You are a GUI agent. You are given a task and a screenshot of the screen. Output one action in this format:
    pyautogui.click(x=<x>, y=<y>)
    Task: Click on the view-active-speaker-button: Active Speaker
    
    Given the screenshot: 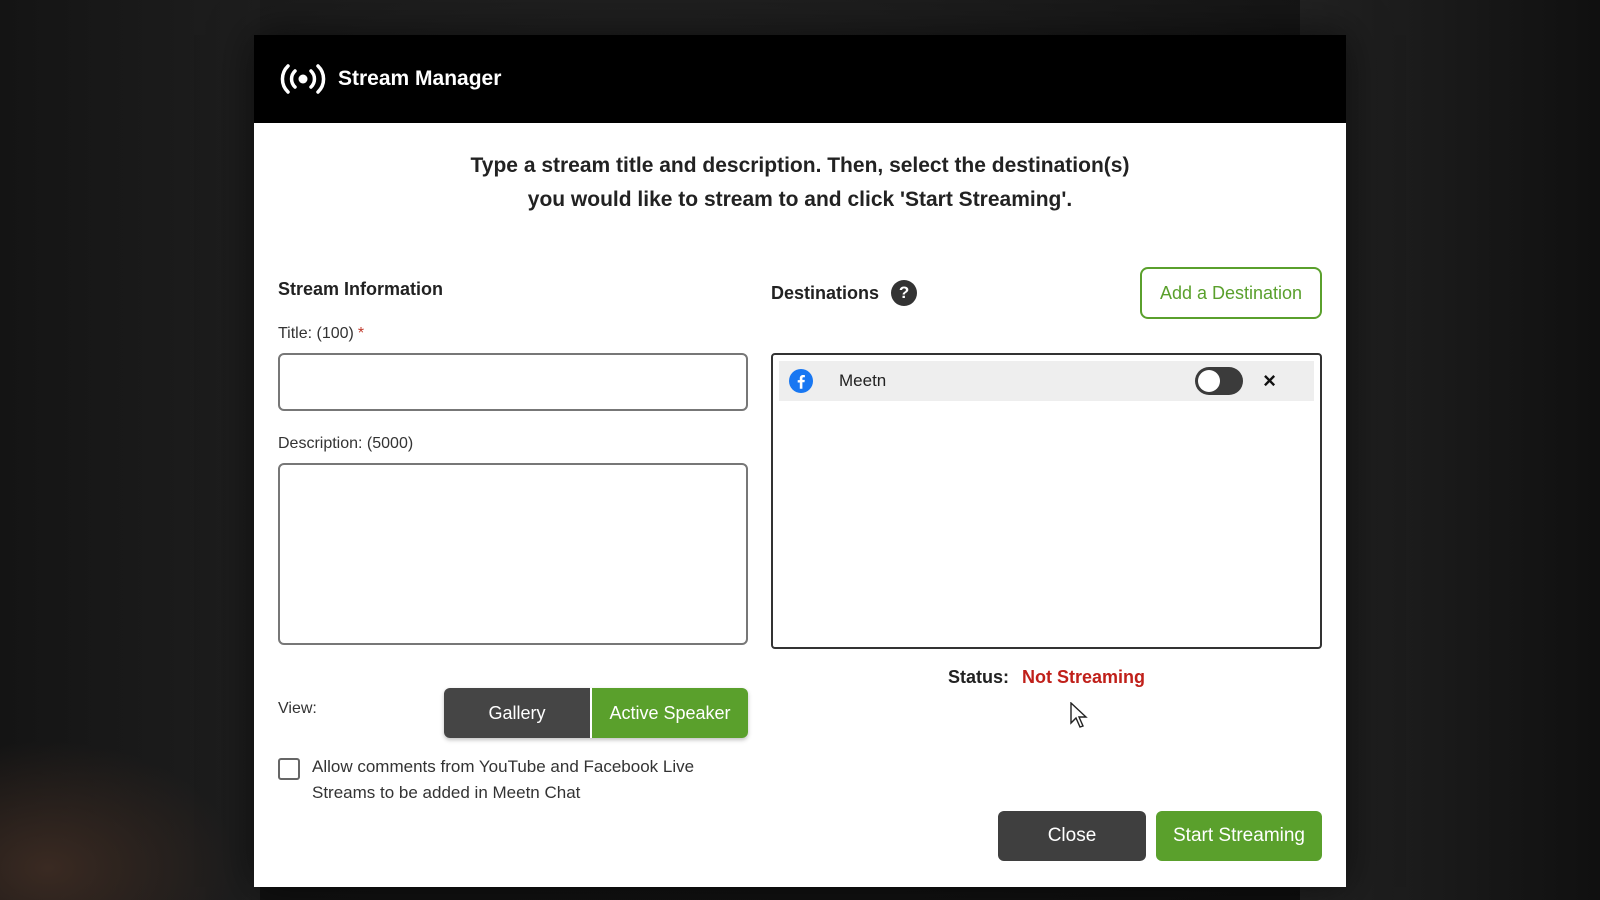 What is the action you would take?
    pyautogui.click(x=669, y=713)
    